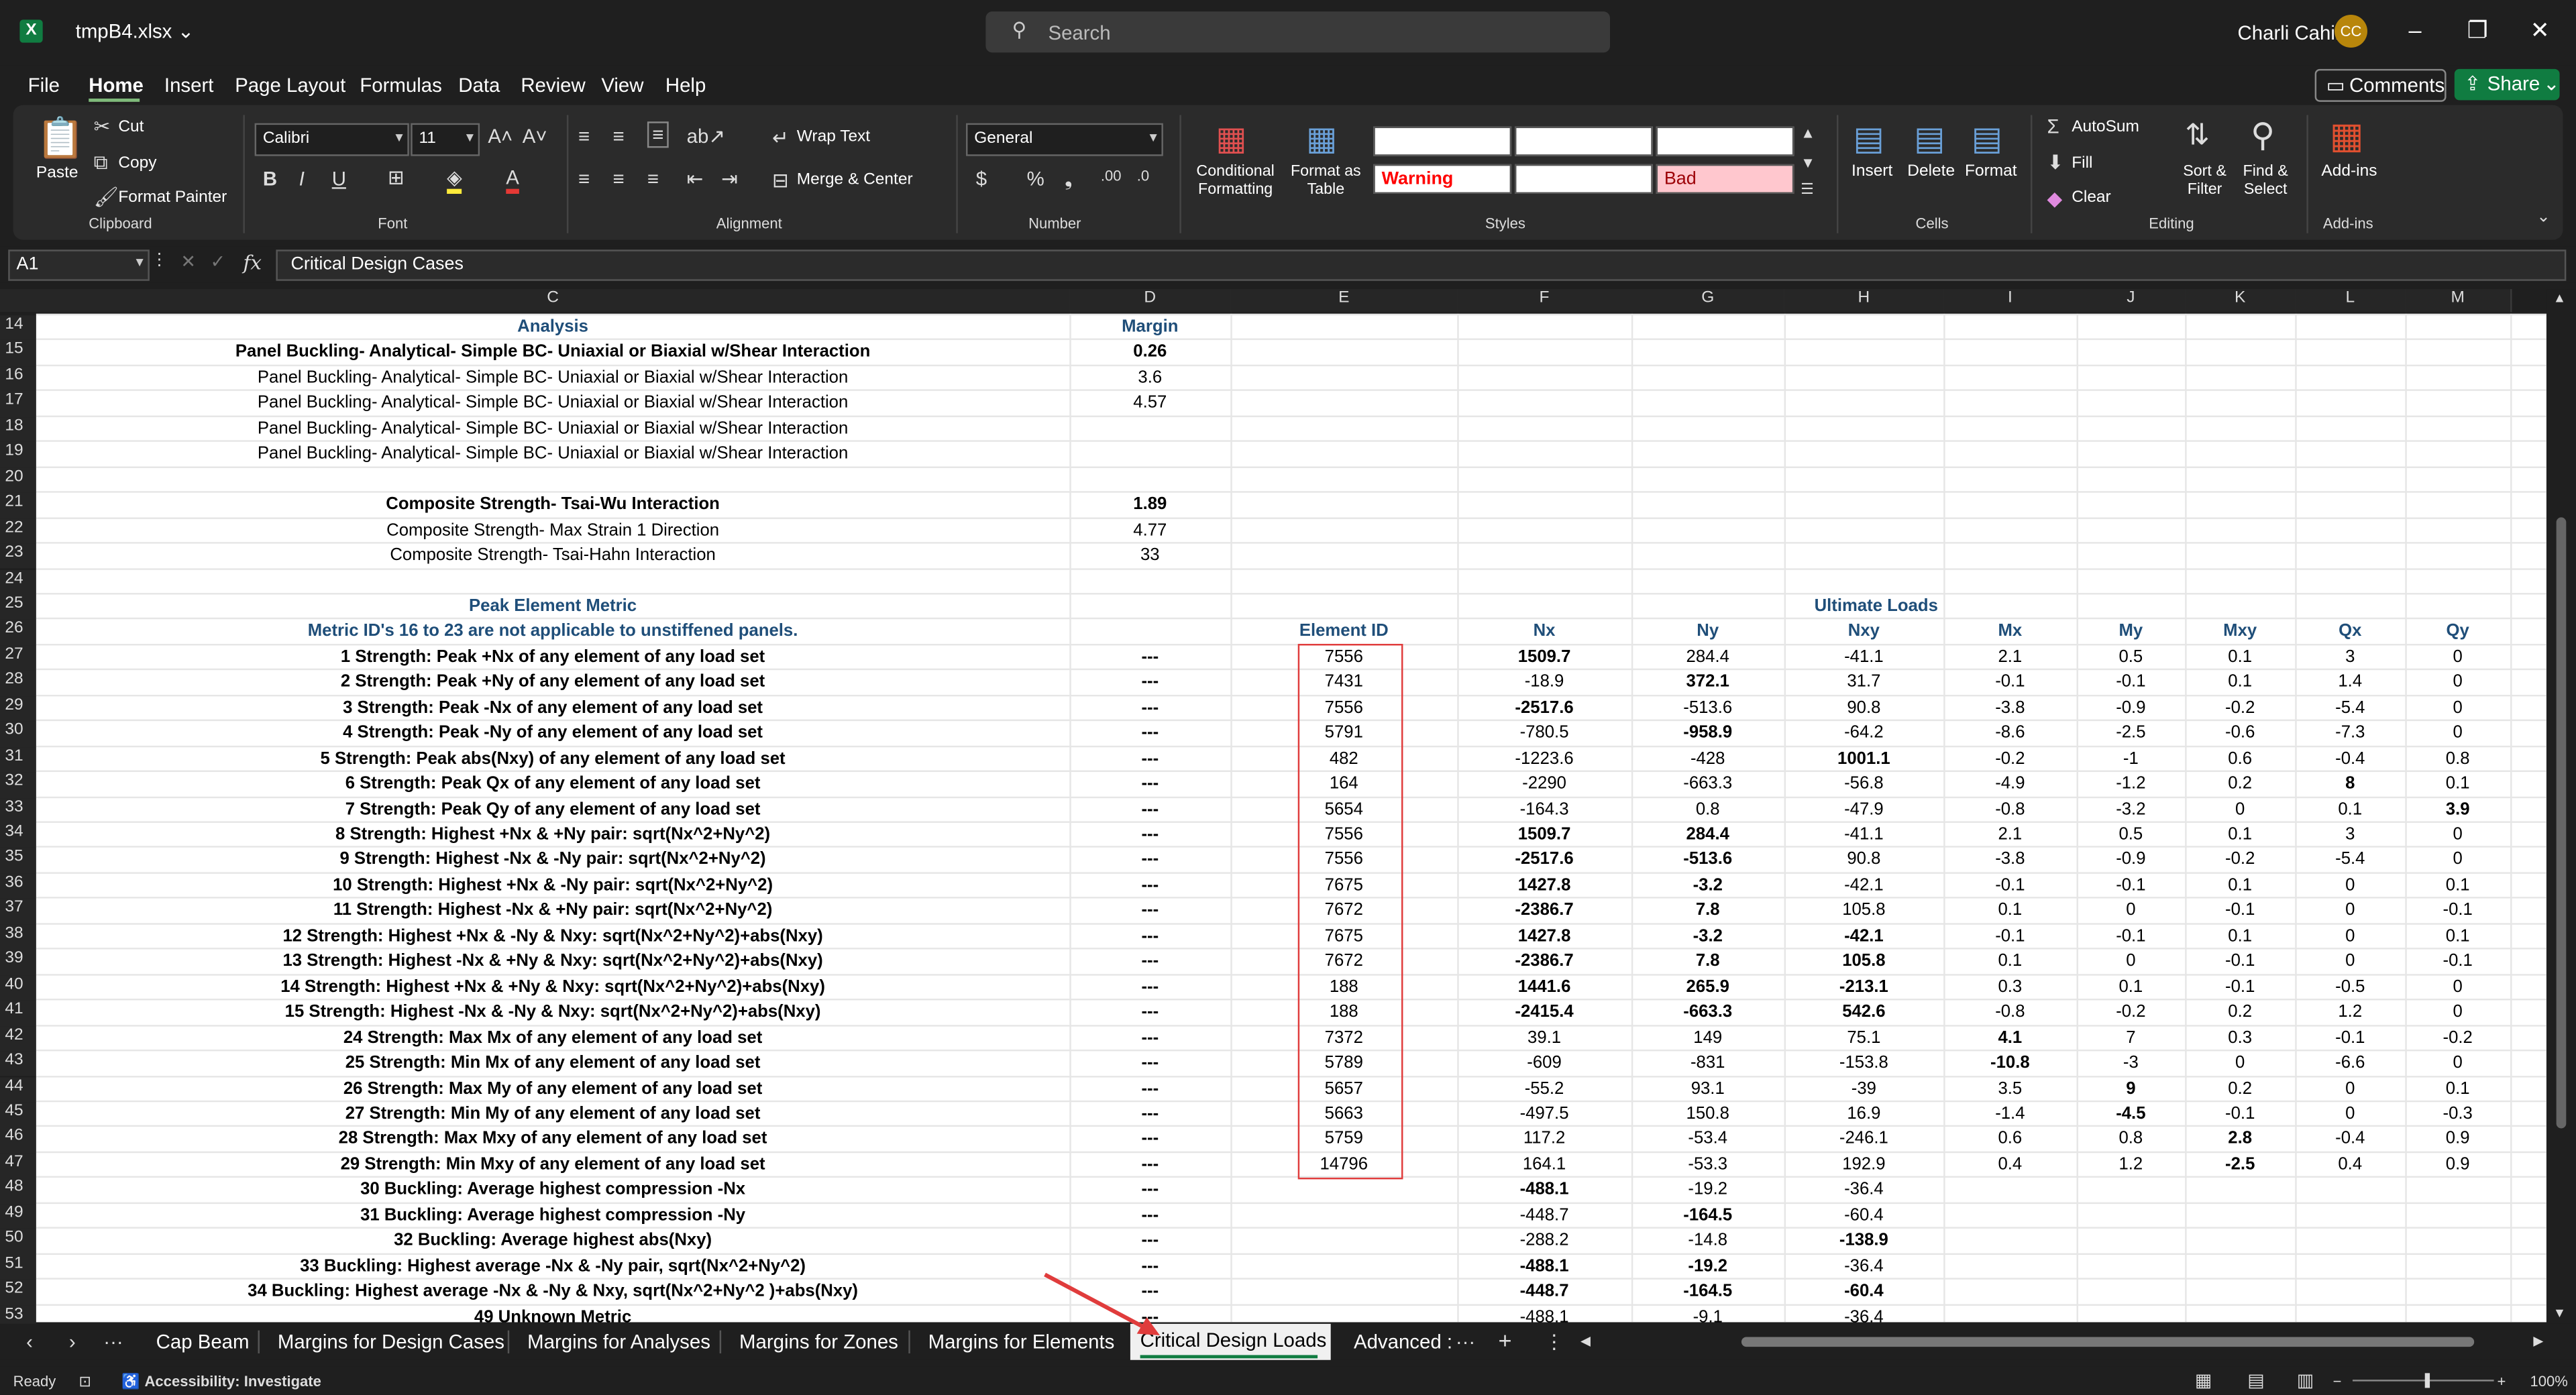 The image size is (2576, 1395). Describe the element at coordinates (584, 179) in the screenshot. I see `align-left-icon: ≡` at that location.